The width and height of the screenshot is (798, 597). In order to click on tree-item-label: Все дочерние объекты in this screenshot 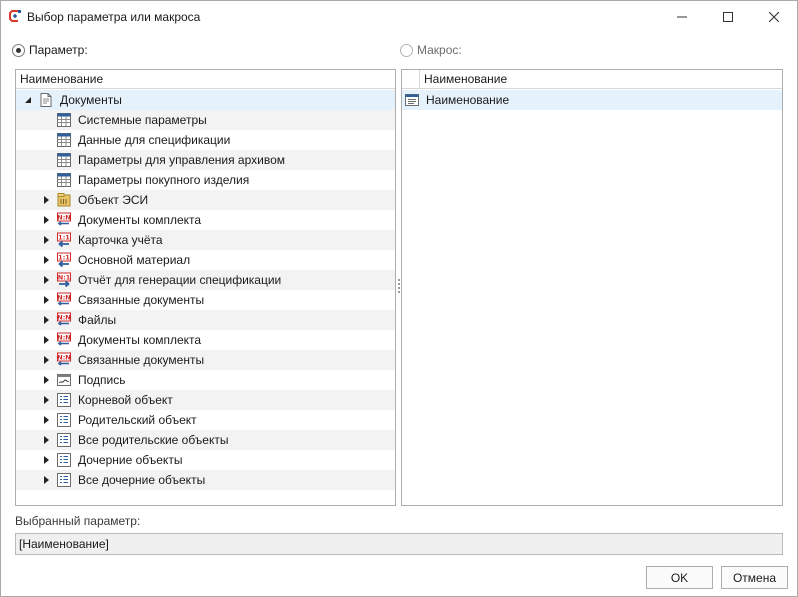, I will do `click(142, 480)`.